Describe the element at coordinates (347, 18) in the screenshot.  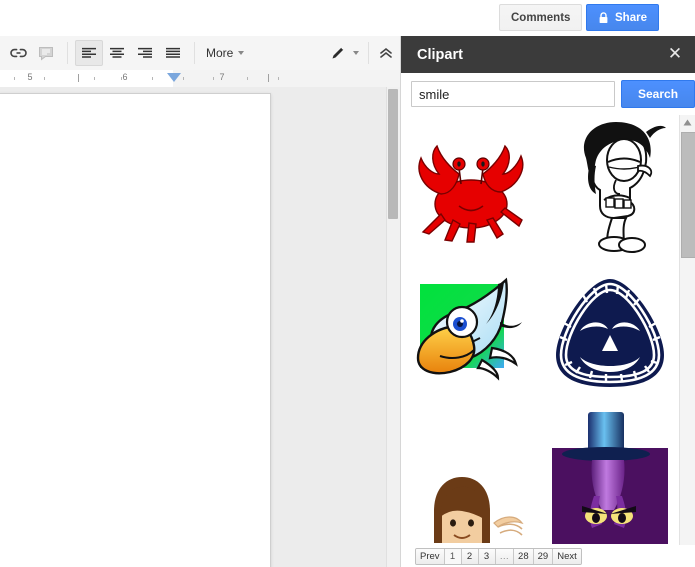
I see `document-actions-bar: Comments Share` at that location.